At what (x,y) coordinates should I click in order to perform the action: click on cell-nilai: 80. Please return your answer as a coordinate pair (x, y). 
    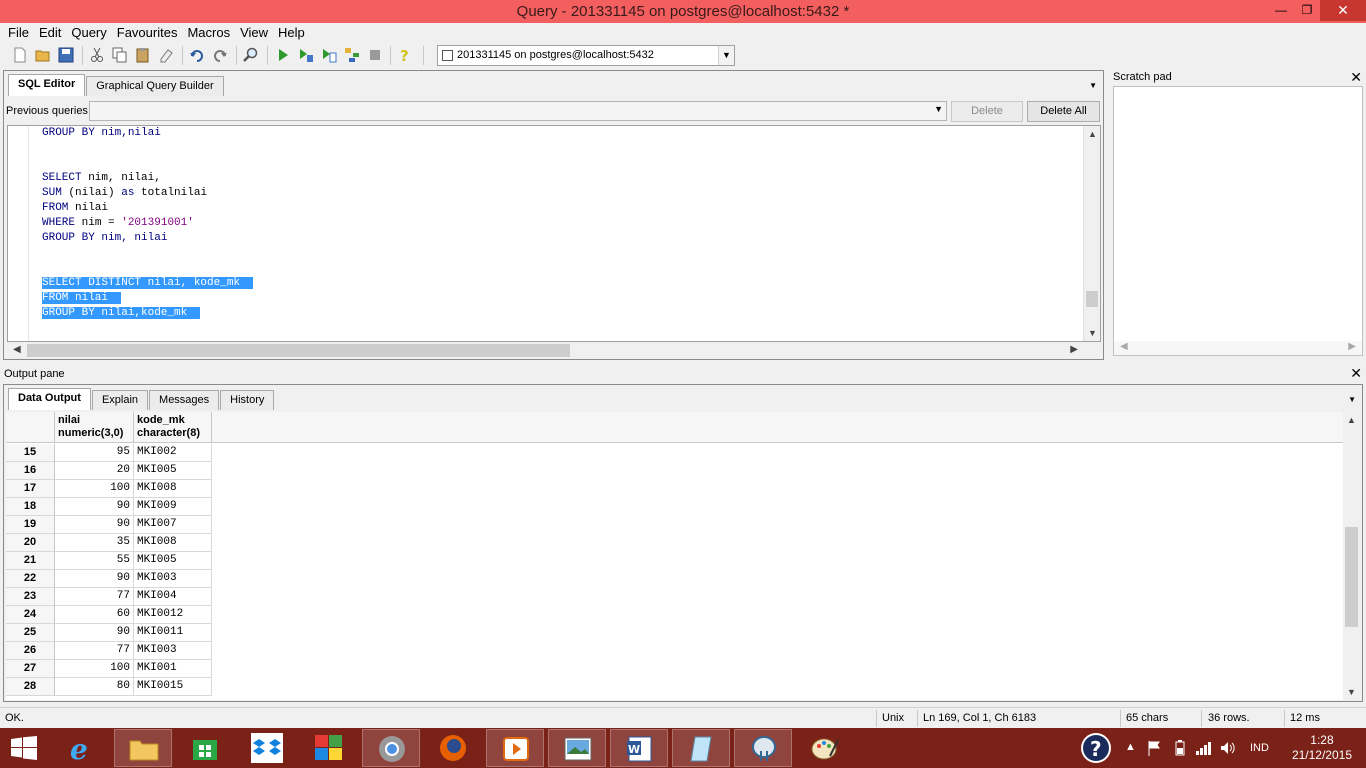
    Looking at the image, I should click on (94, 687).